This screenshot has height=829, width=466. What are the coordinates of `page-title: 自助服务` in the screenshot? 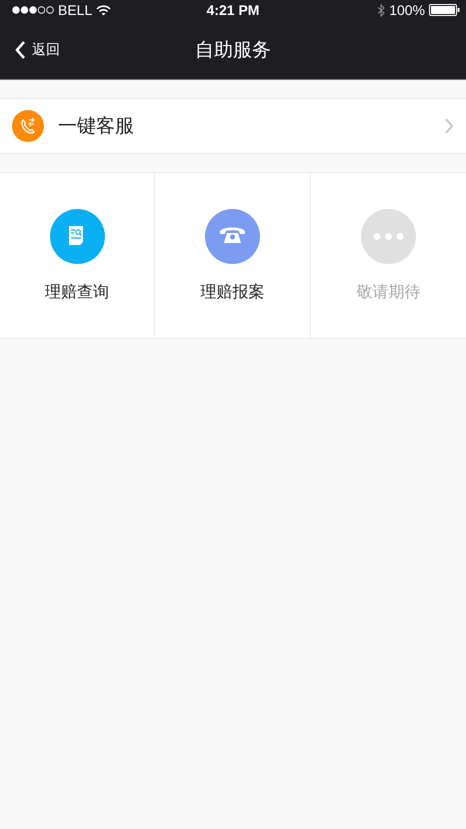 It's located at (233, 50).